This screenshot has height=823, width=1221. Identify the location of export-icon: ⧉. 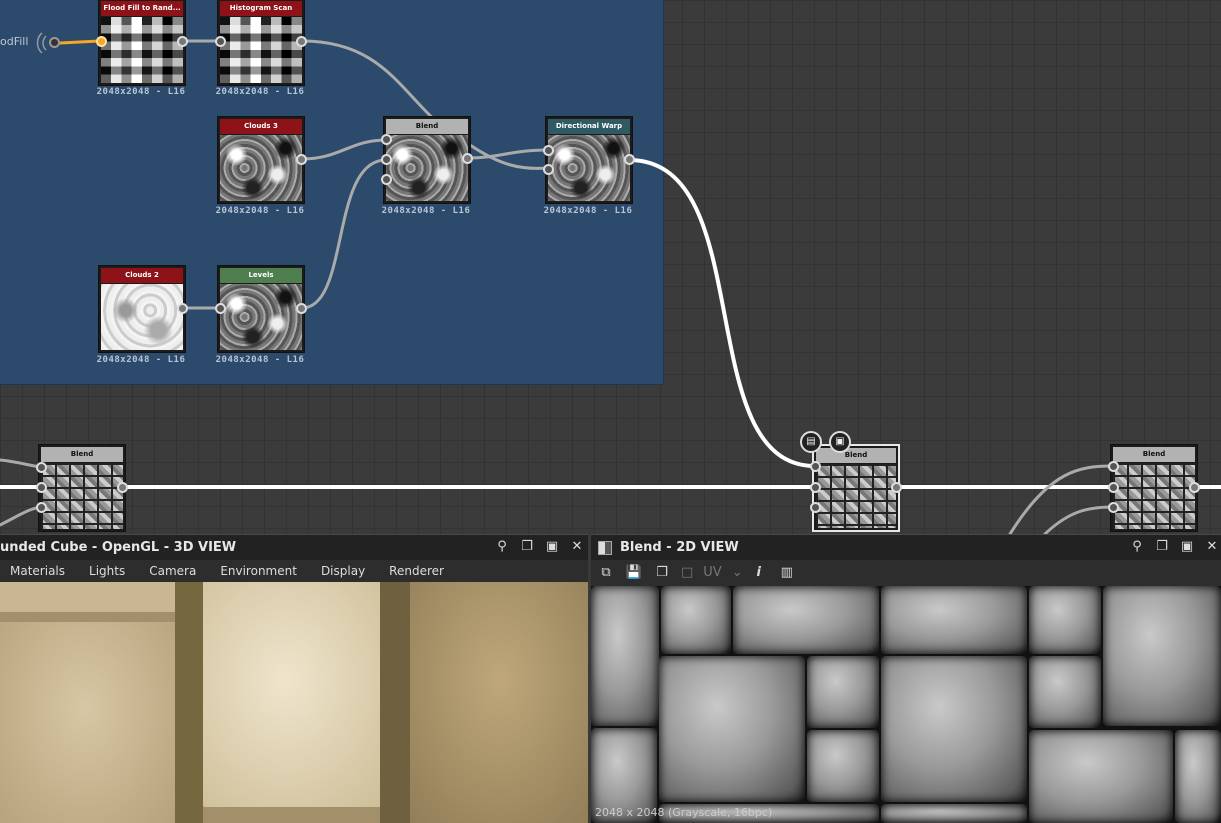
(606, 573).